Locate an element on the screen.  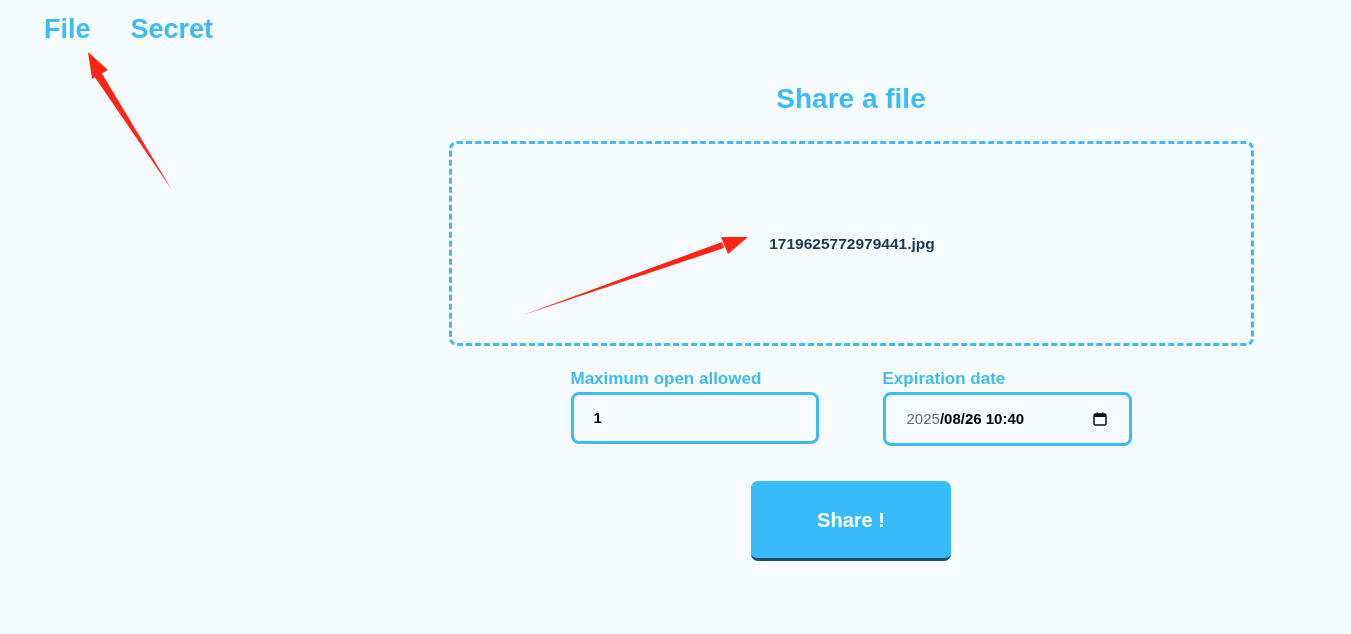
calendar-icon is located at coordinates (1099, 419).